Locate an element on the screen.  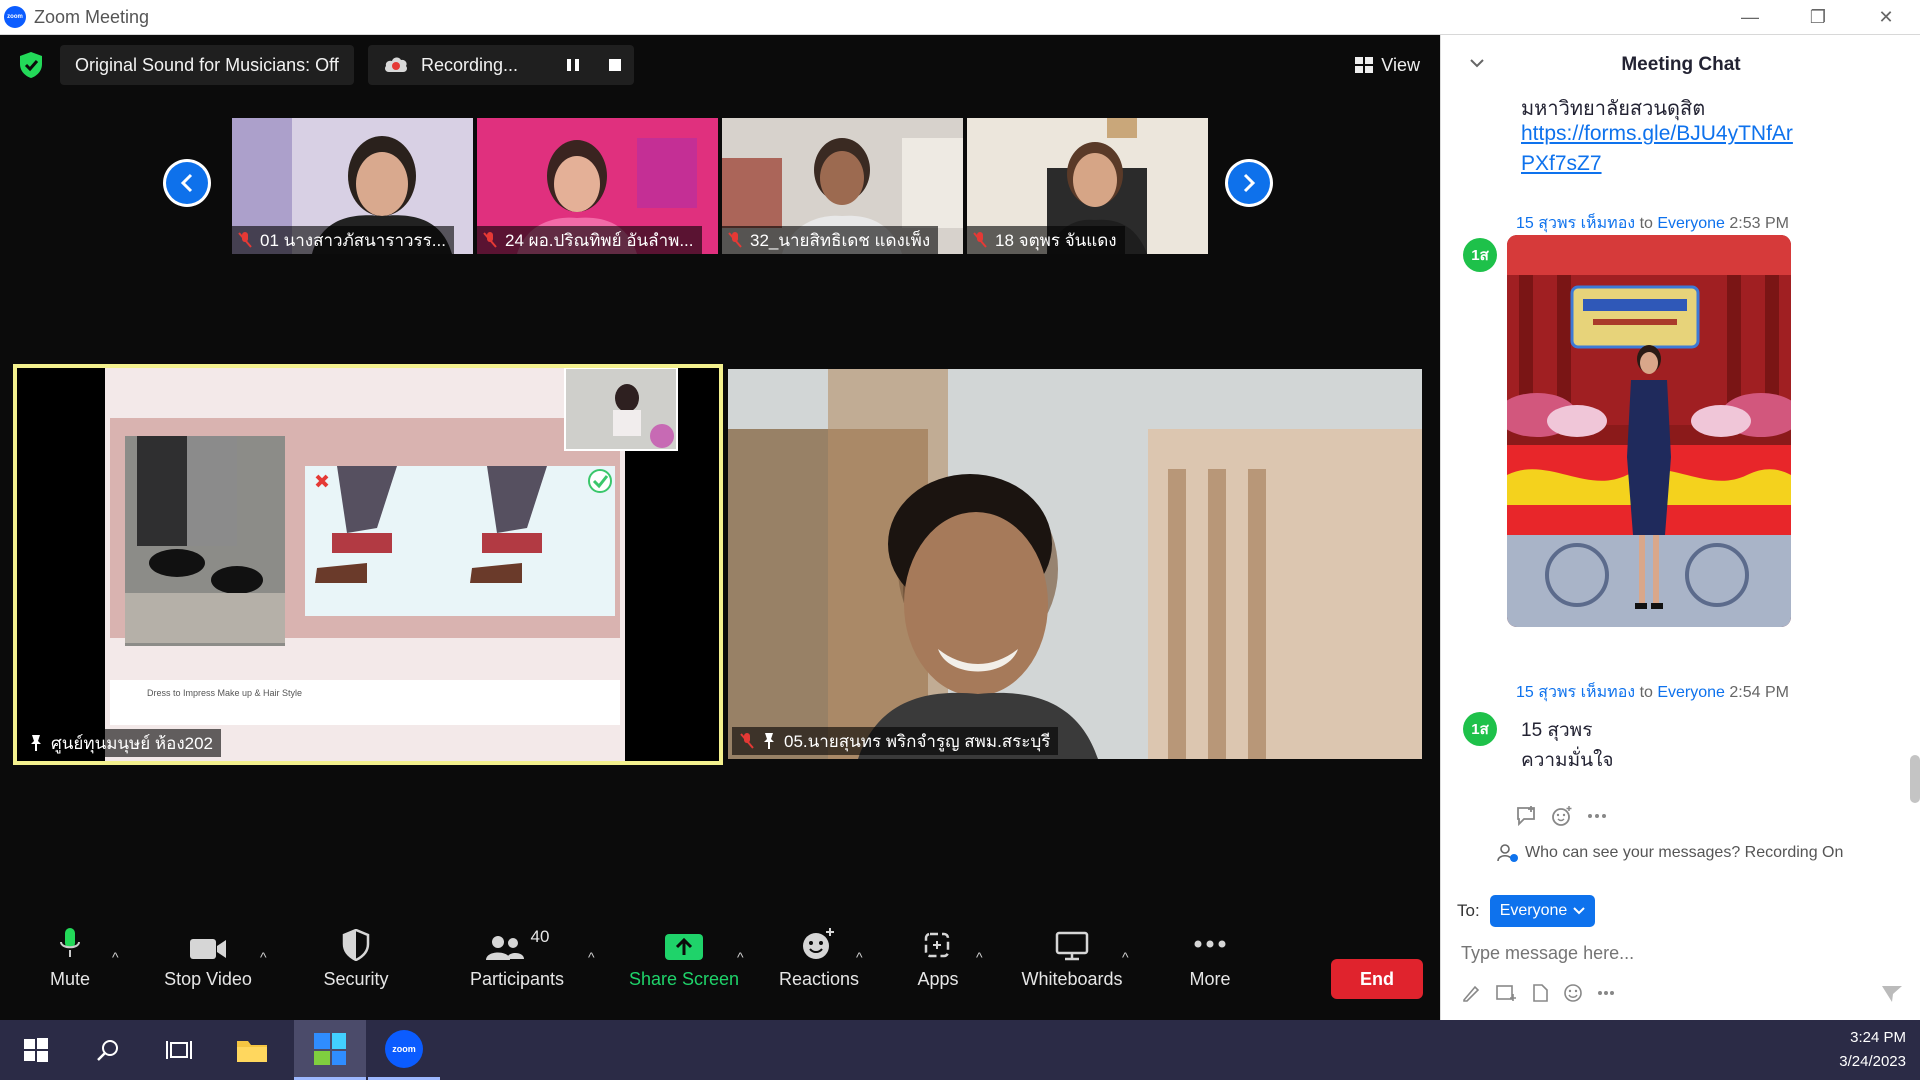
participant-tile: 18 จตุพร จันแดง is located at coordinates (1087, 186).